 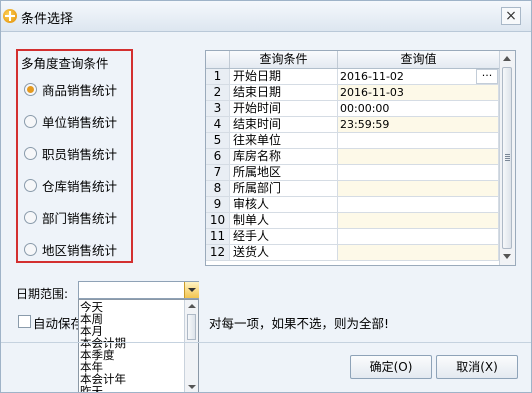 What do you see at coordinates (418, 92) in the screenshot?
I see `row-value: 2016-11-03` at bounding box center [418, 92].